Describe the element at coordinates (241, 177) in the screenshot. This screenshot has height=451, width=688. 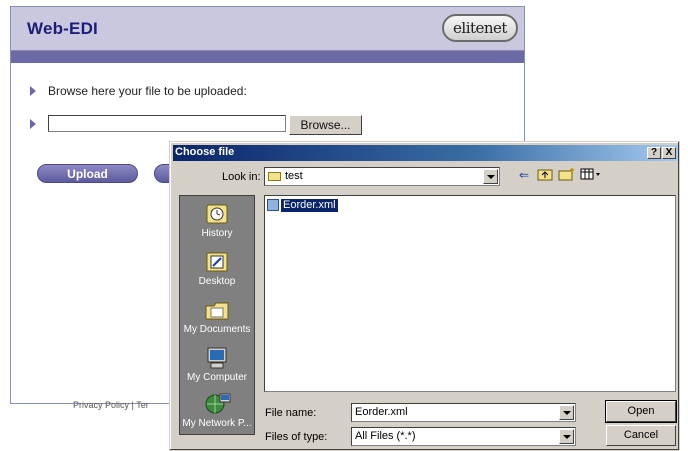
I see `look-in-label: Look in:` at that location.